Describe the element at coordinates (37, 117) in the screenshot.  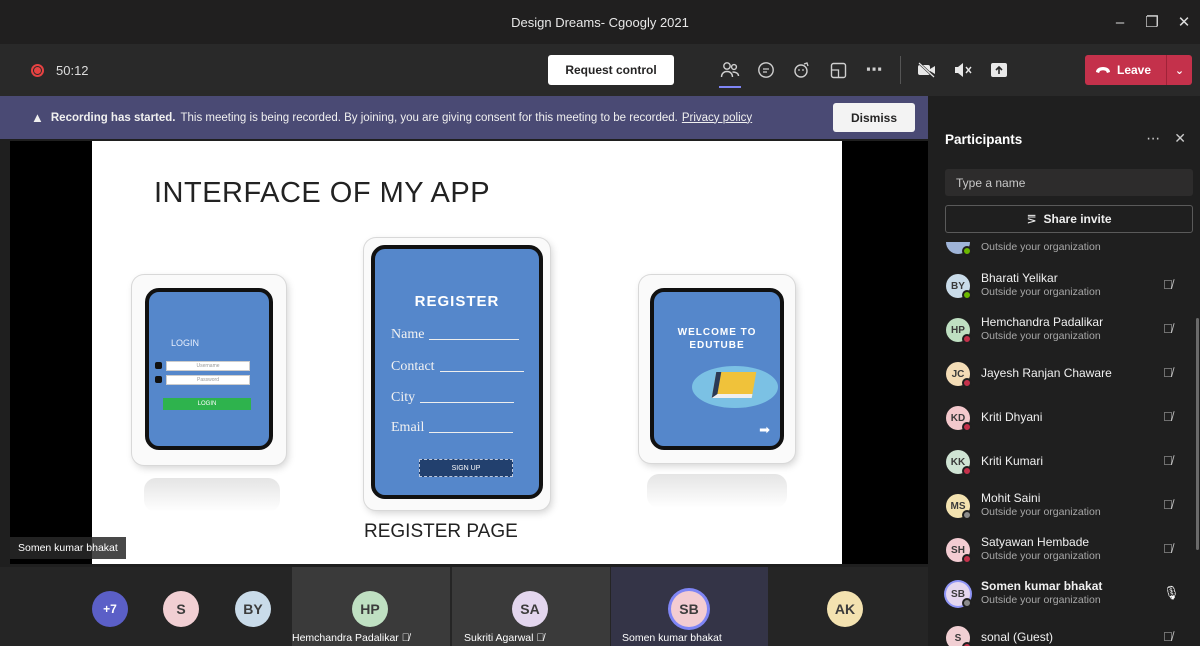
I see `warning-icon: ▲` at that location.